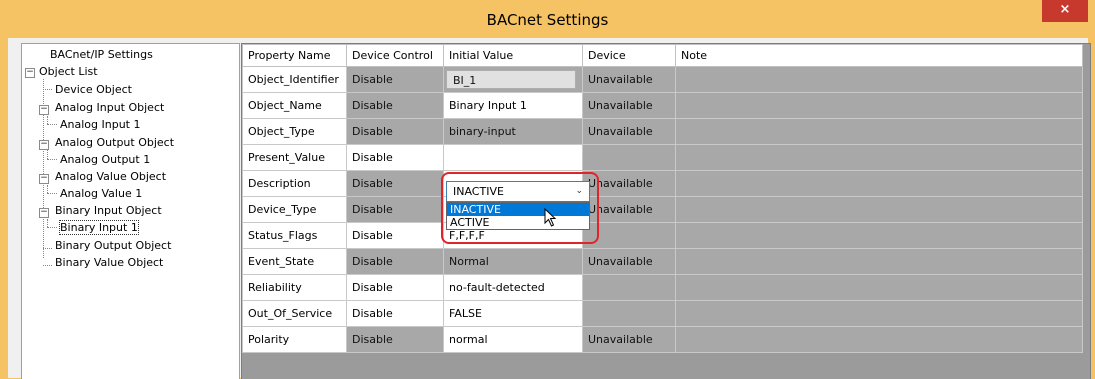 This screenshot has height=379, width=1095. I want to click on table-row: Device_Type Disable Unavailable, so click(662, 209).